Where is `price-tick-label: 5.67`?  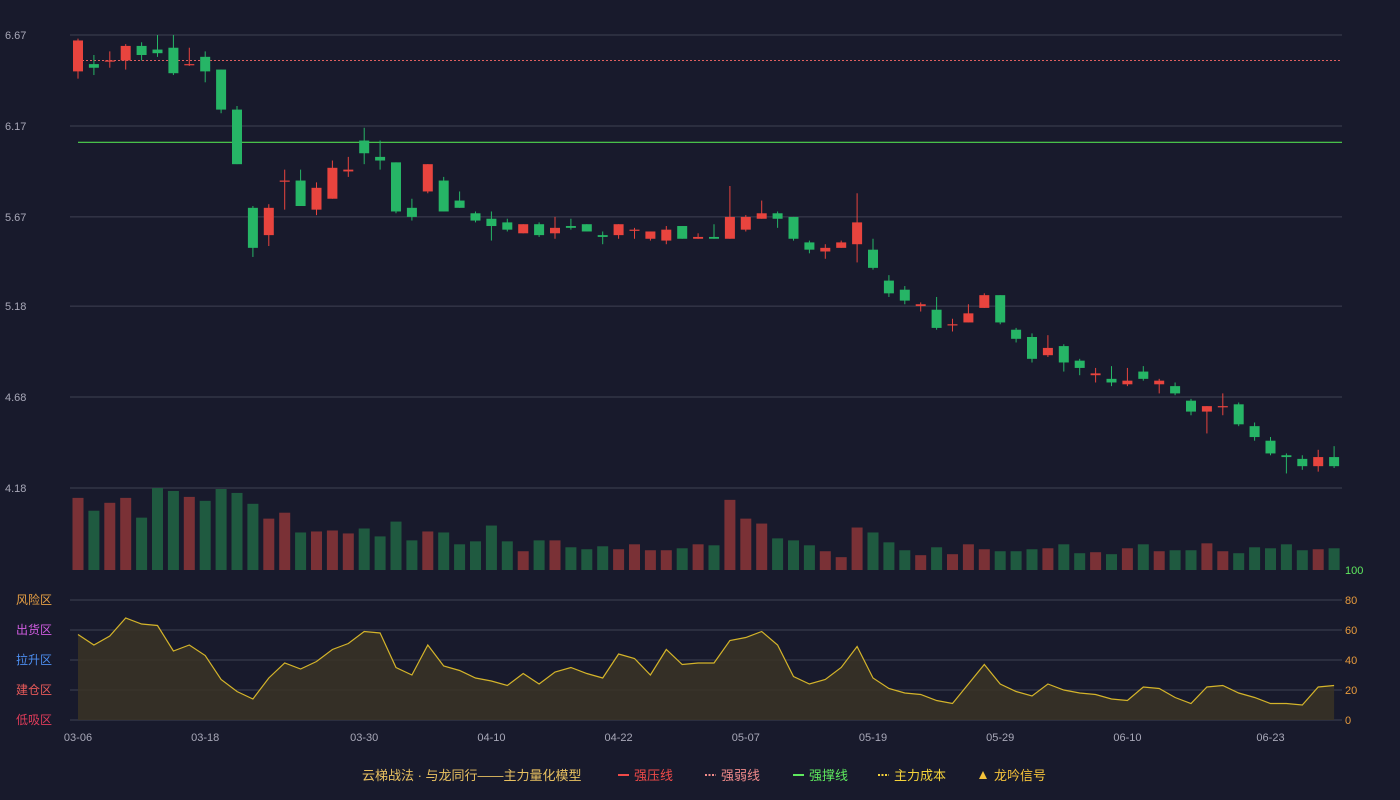
price-tick-label: 5.67 is located at coordinates (15, 218).